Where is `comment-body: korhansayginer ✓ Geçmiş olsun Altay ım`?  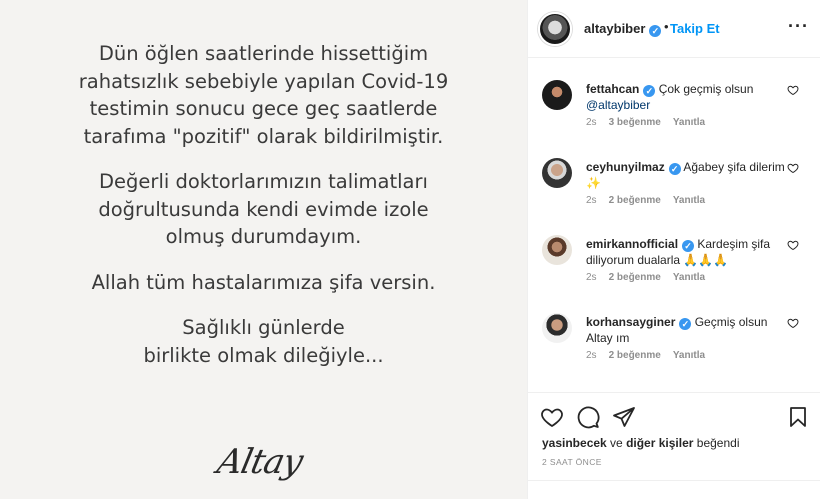
comment-body: korhansayginer ✓ Geçmiş olsun Altay ım is located at coordinates (686, 330).